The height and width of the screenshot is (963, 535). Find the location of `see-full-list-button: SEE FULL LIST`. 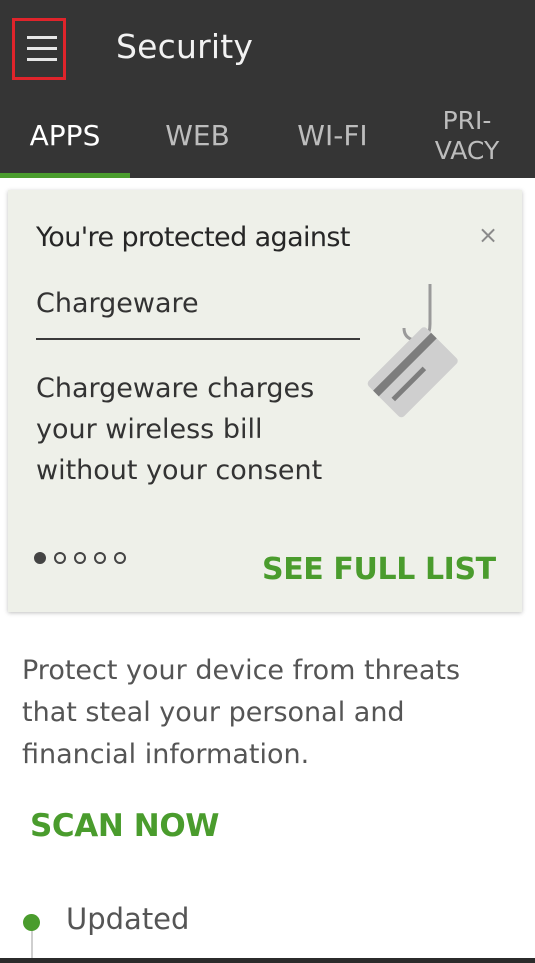

see-full-list-button: SEE FULL LIST is located at coordinates (379, 569).